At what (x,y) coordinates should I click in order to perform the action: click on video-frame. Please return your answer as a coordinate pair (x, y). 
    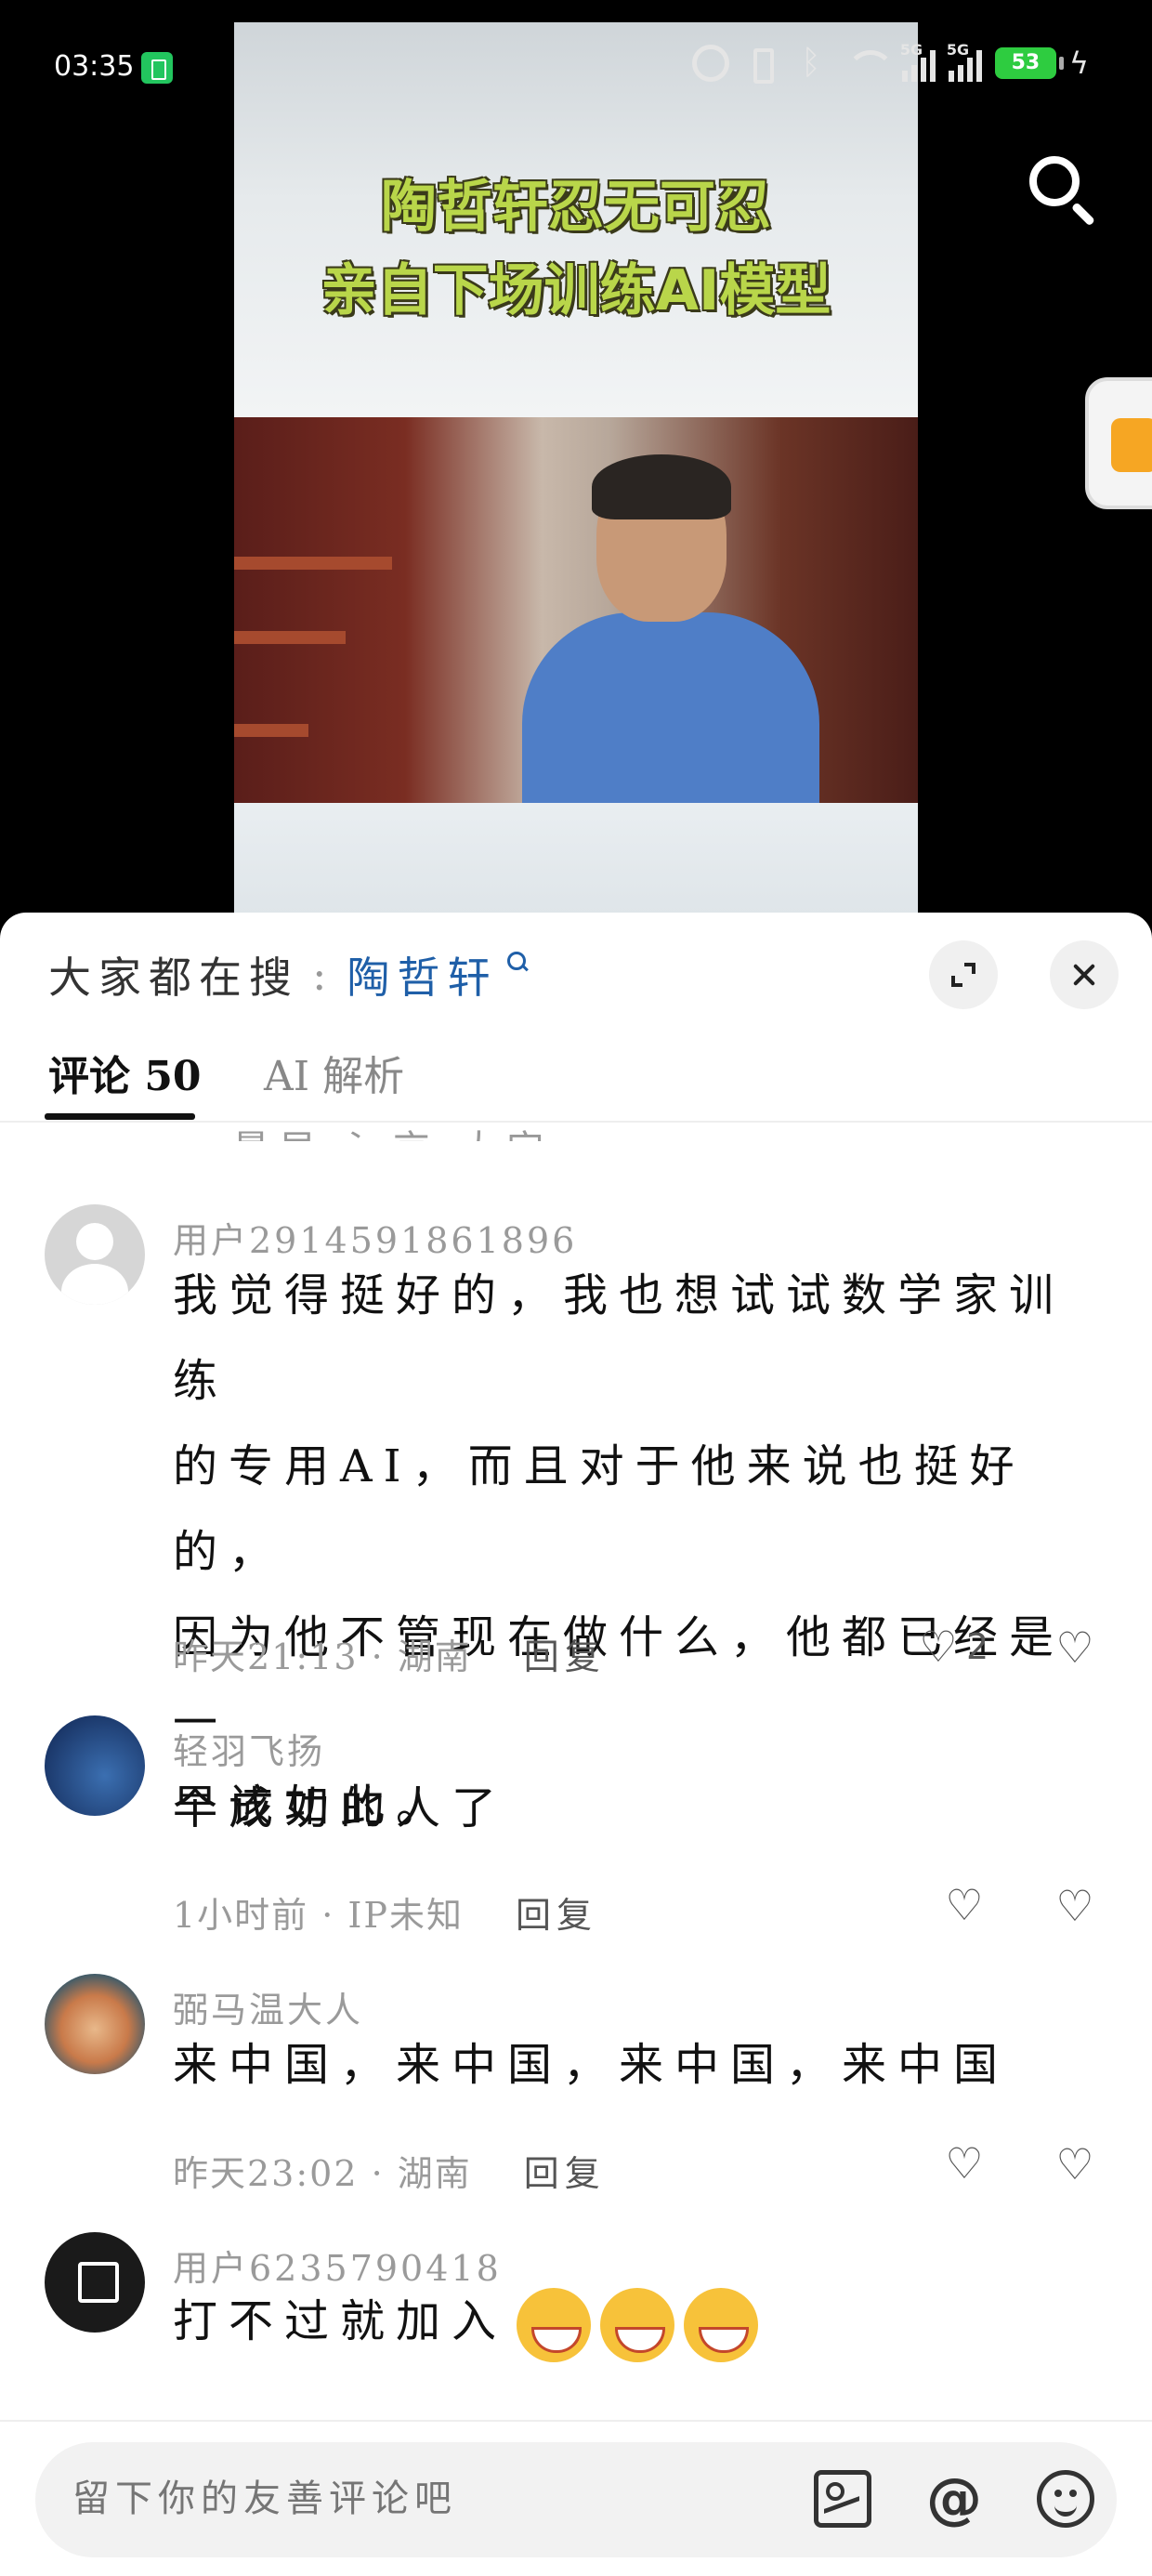
    Looking at the image, I should click on (576, 612).